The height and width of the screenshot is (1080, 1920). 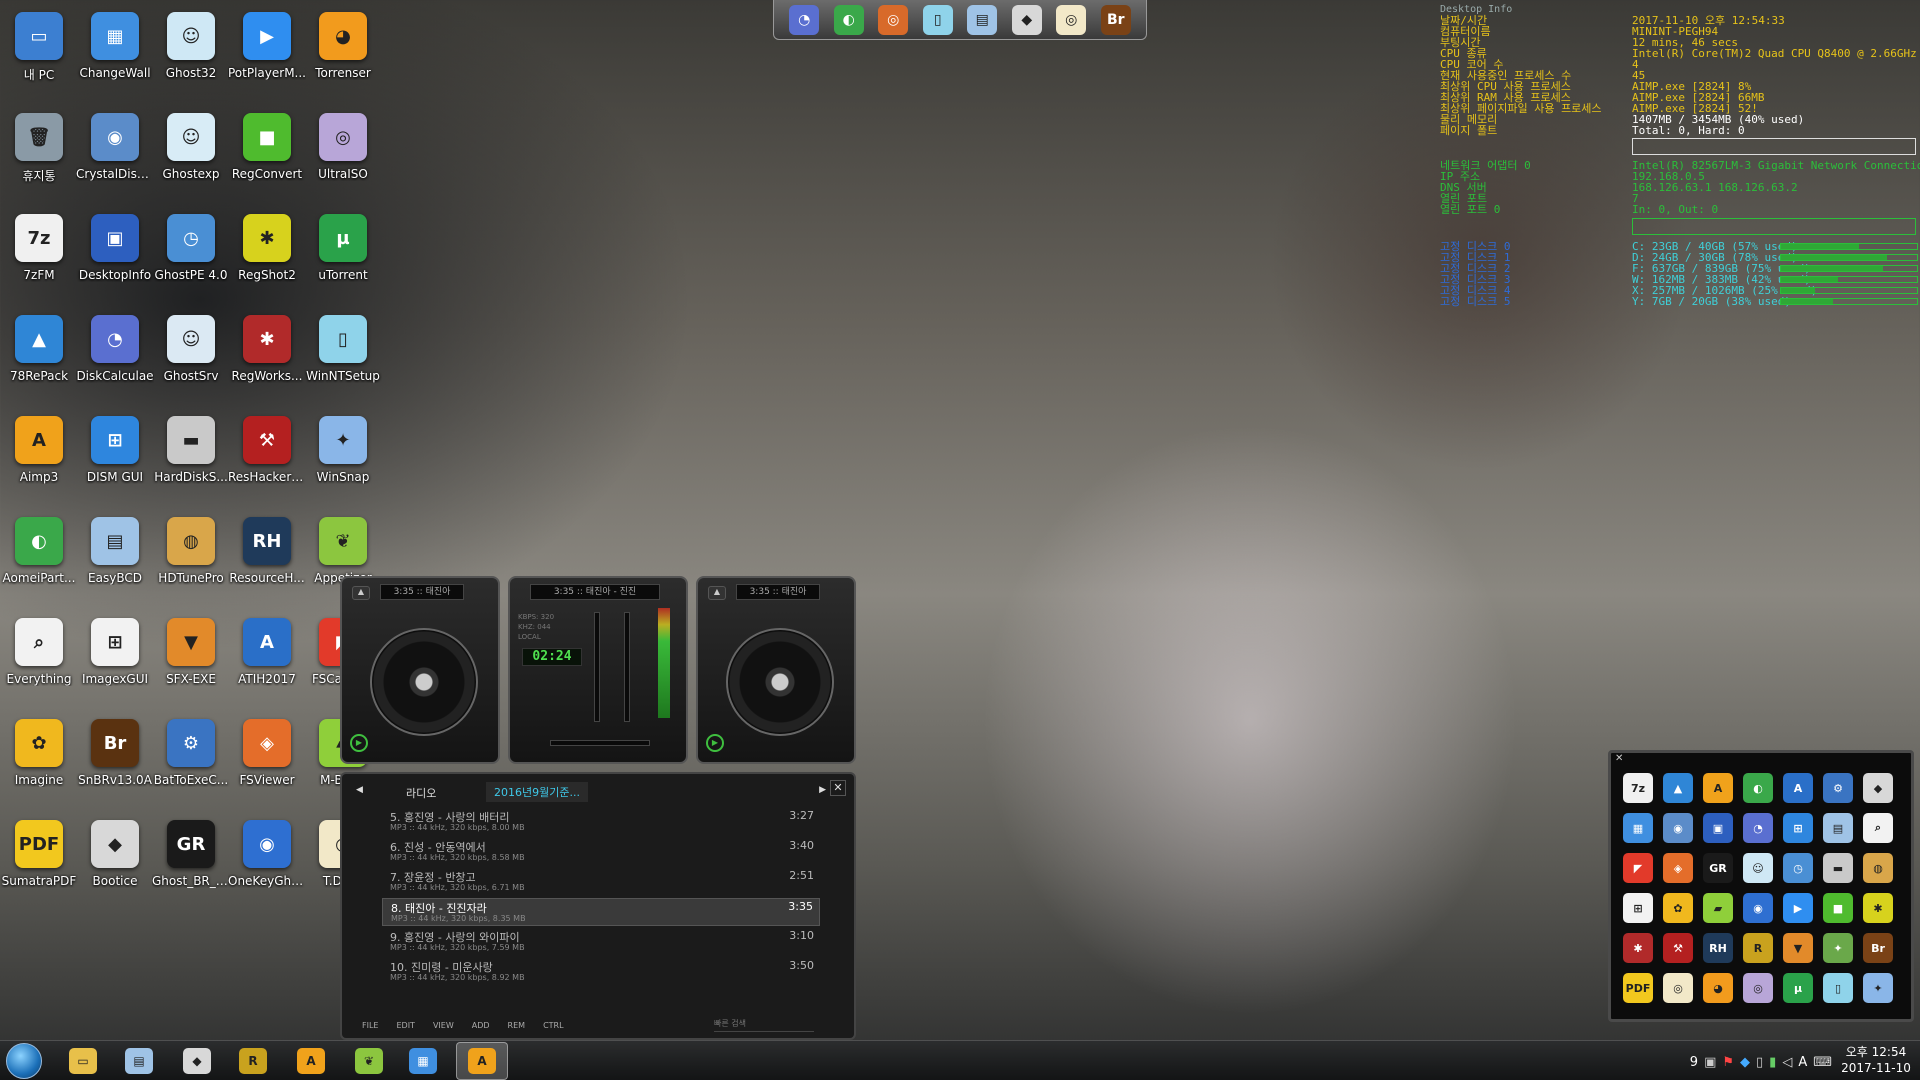 What do you see at coordinates (1678, 908) in the screenshot?
I see `launcher-item-icon: ✿` at bounding box center [1678, 908].